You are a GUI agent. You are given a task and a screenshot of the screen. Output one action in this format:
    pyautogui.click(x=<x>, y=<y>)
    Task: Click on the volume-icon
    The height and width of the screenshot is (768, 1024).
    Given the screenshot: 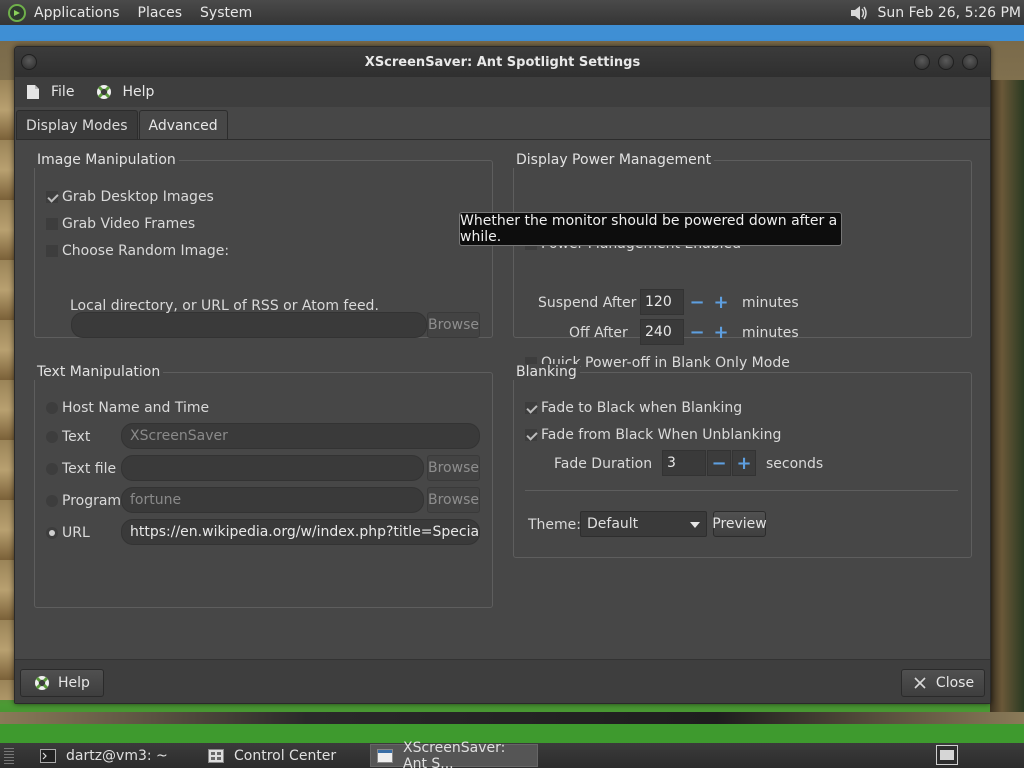 What is the action you would take?
    pyautogui.click(x=859, y=13)
    